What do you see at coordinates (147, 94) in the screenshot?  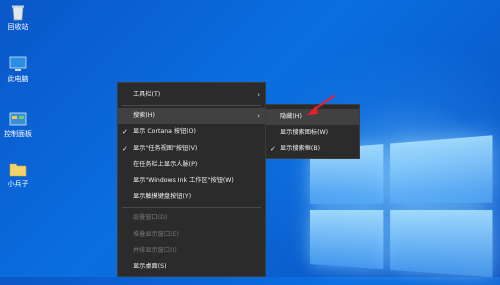 I see `menu-item-label: 工具栏(T)` at bounding box center [147, 94].